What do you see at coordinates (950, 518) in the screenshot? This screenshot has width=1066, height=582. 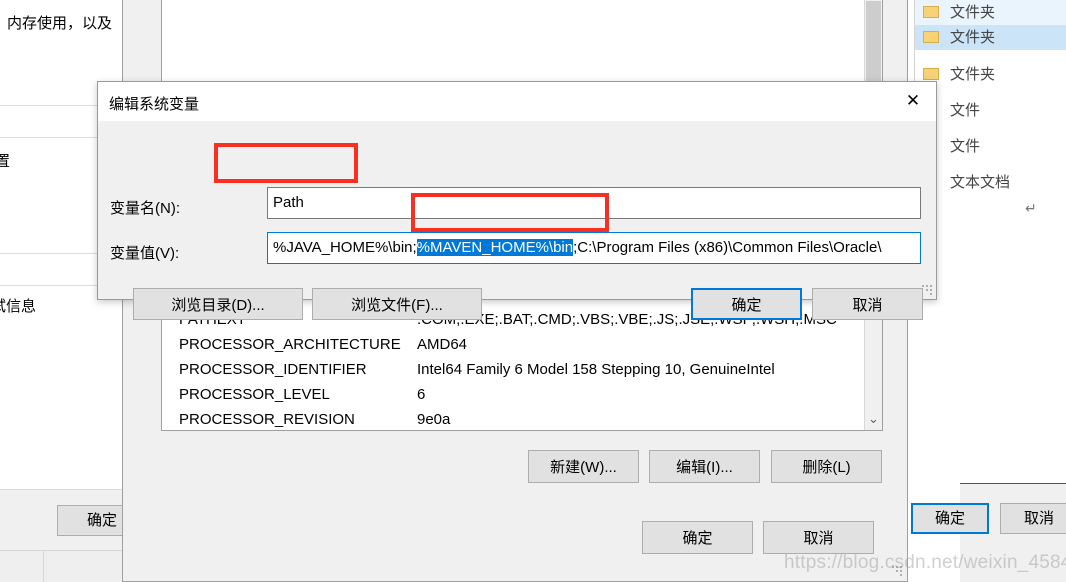 I see `background-right-ok-button: 确定` at bounding box center [950, 518].